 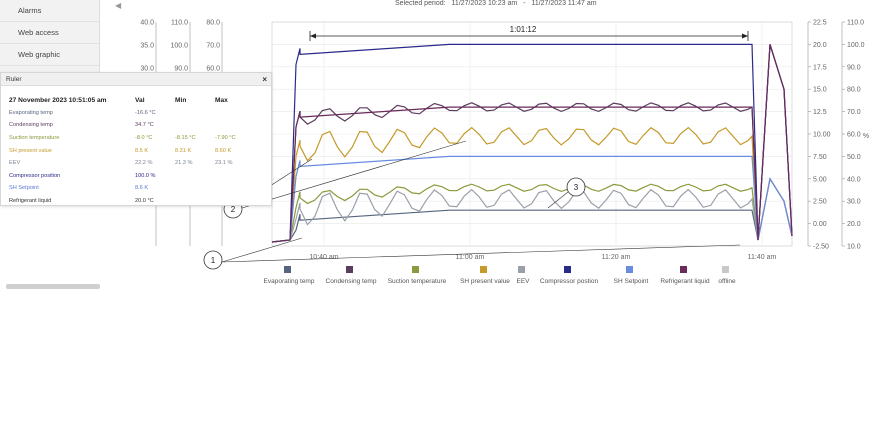 What do you see at coordinates (142, 188) in the screenshot?
I see `ruler-cell-val: 8.6 K` at bounding box center [142, 188].